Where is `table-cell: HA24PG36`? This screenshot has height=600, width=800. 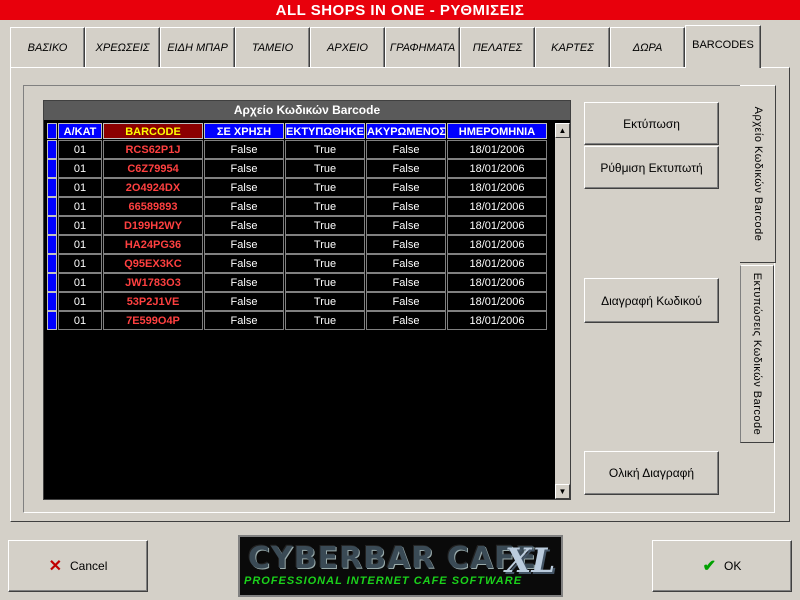 table-cell: HA24PG36 is located at coordinates (153, 244).